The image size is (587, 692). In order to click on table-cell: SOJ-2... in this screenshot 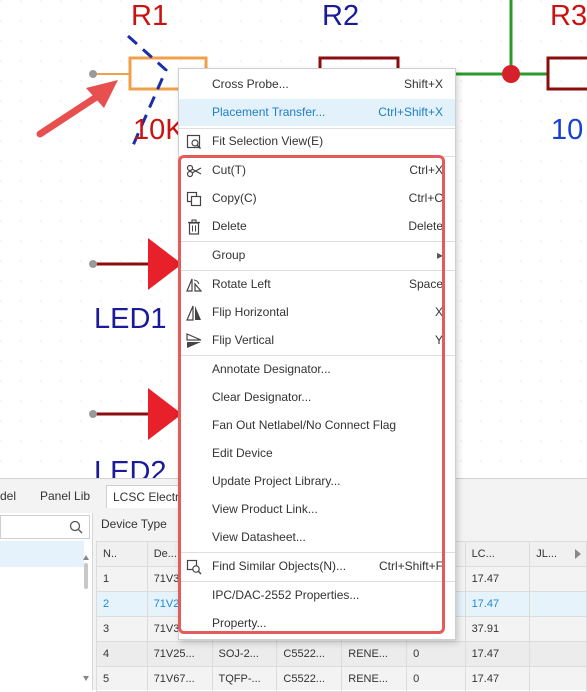, I will do `click(244, 654)`.